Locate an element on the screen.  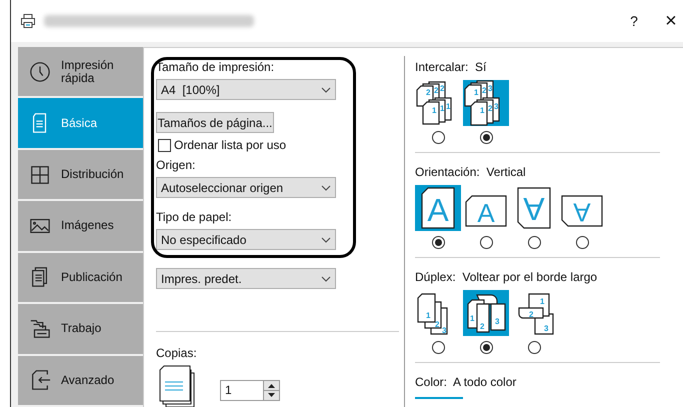
field-label: Tipo de papel: is located at coordinates (194, 217).